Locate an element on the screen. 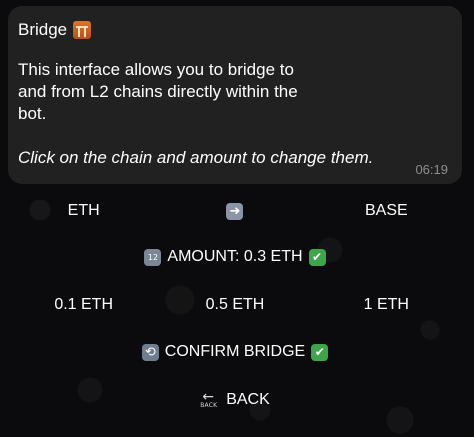 Image resolution: width=474 pixels, height=437 pixels. confirm-bridge-label: CONFIRM BRIDGE is located at coordinates (235, 351).